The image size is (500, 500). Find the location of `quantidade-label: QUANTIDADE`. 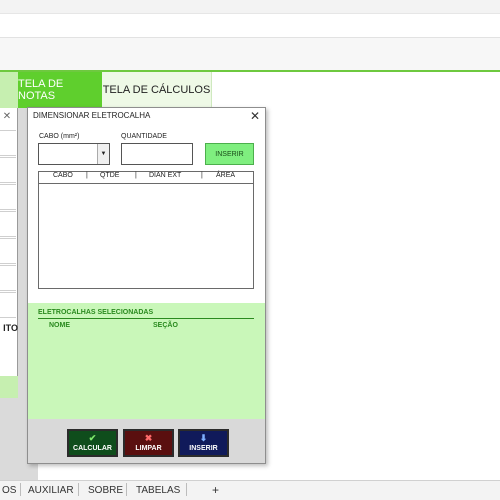

quantidade-label: QUANTIDADE is located at coordinates (144, 136).